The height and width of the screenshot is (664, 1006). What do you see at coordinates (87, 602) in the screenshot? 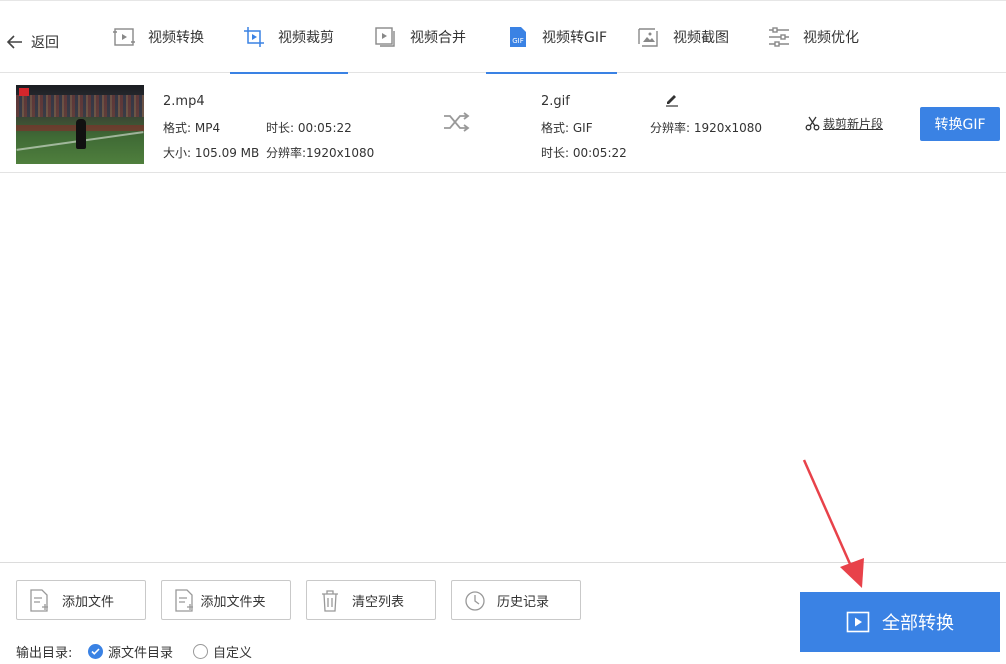
I see `add-file-label: 添加文件` at bounding box center [87, 602].